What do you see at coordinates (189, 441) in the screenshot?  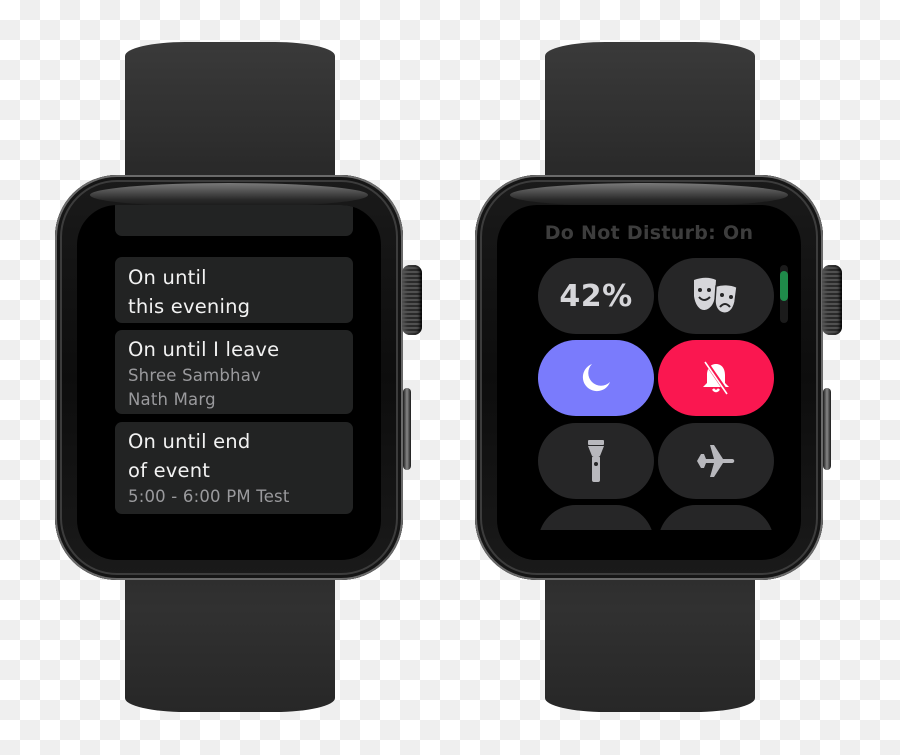 I see `option-title-line1: On until end` at bounding box center [189, 441].